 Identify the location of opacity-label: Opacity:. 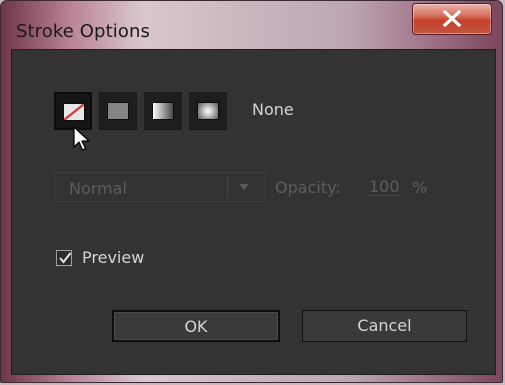
(308, 187).